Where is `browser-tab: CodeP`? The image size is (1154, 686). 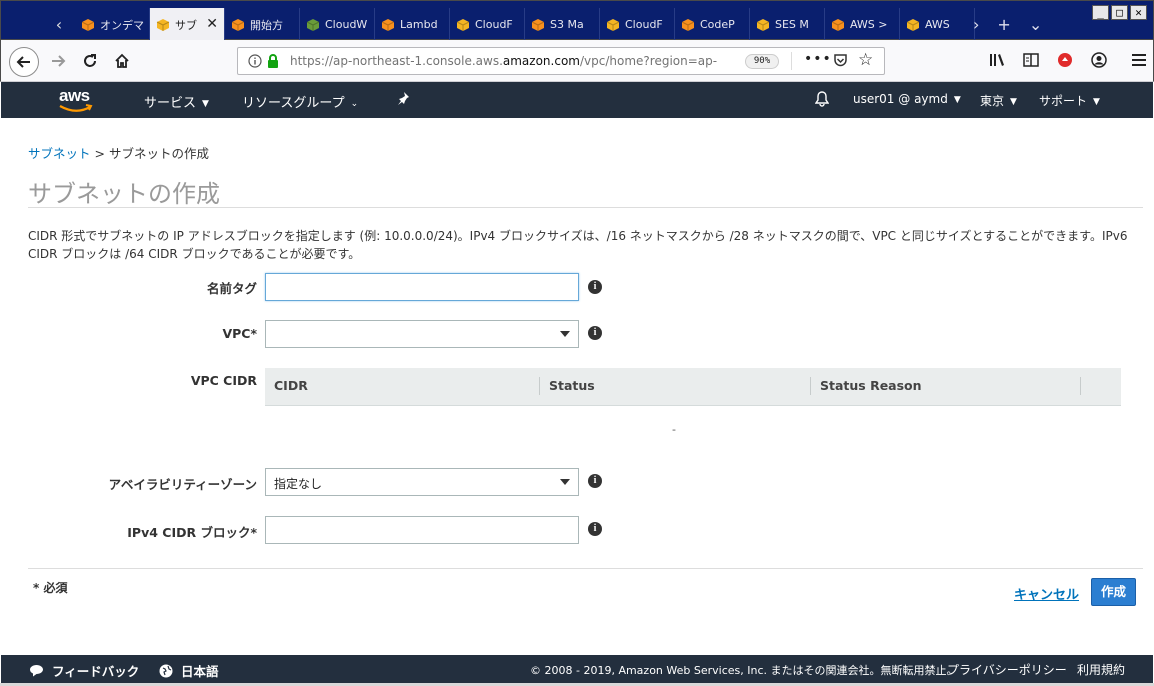 browser-tab: CodeP is located at coordinates (712, 24).